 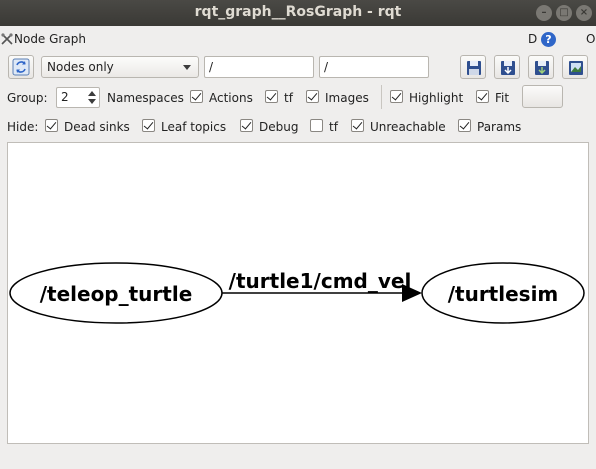 What do you see at coordinates (120, 67) in the screenshot?
I see `graph-mode-select: Nodes only` at bounding box center [120, 67].